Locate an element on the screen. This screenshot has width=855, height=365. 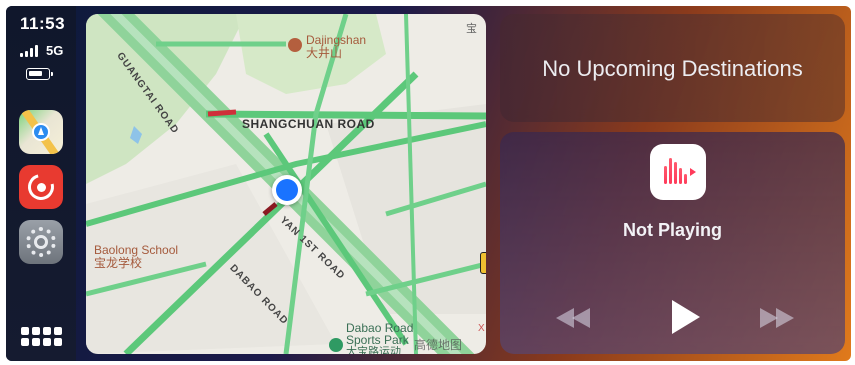
play-icon is located at coordinates (682, 318).